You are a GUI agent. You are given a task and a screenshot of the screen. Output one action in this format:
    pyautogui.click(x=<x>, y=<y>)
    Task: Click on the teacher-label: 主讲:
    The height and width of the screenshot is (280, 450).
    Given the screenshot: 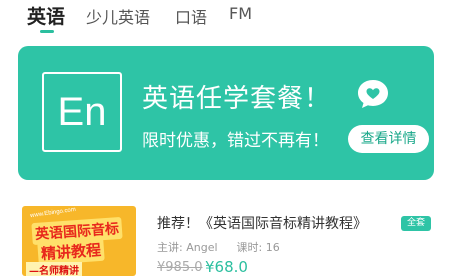 What is the action you would take?
    pyautogui.click(x=170, y=247)
    